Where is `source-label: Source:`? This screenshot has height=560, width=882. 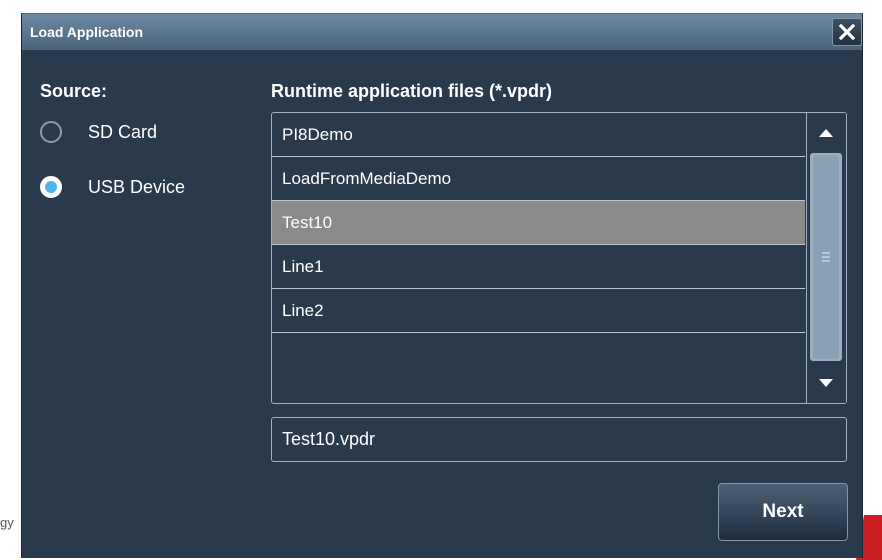 source-label: Source: is located at coordinates (74, 91).